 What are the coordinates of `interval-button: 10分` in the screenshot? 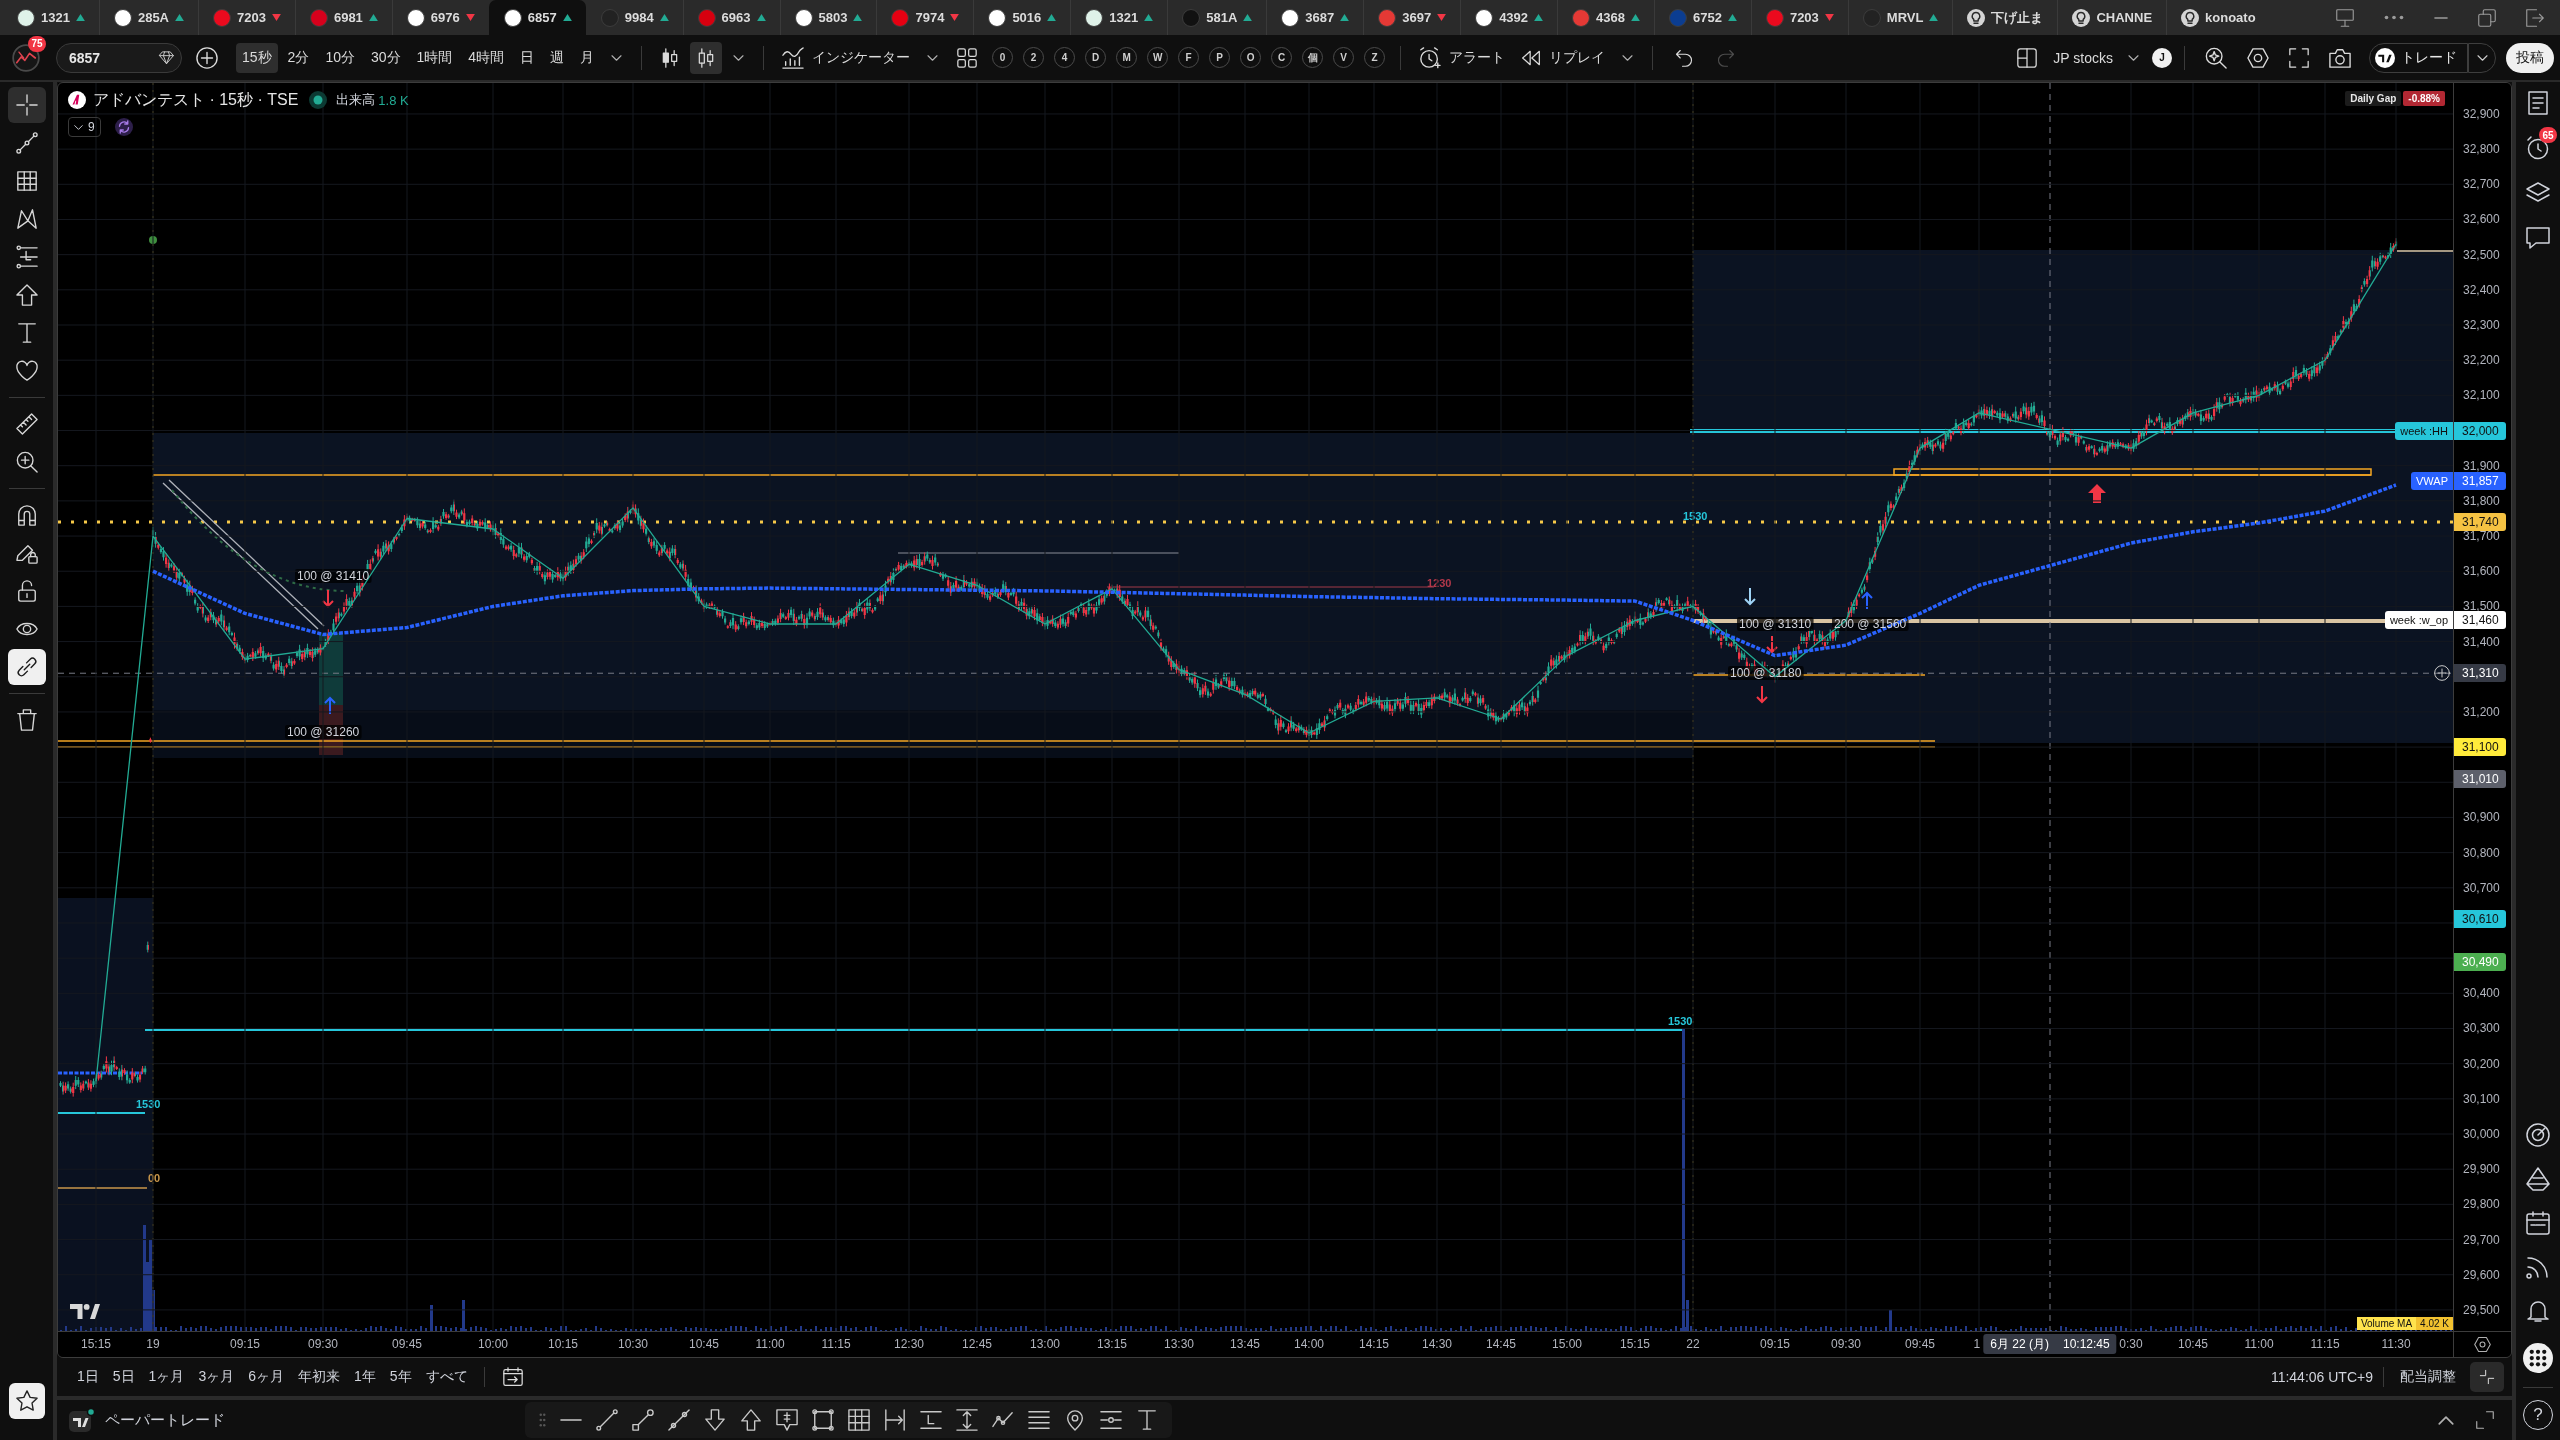 It's located at (340, 57).